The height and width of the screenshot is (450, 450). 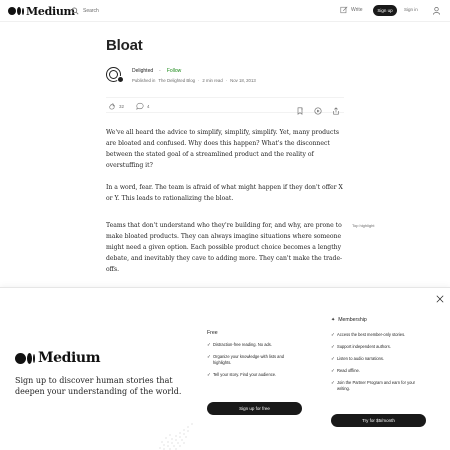 I want to click on search-box, so click(x=118, y=10).